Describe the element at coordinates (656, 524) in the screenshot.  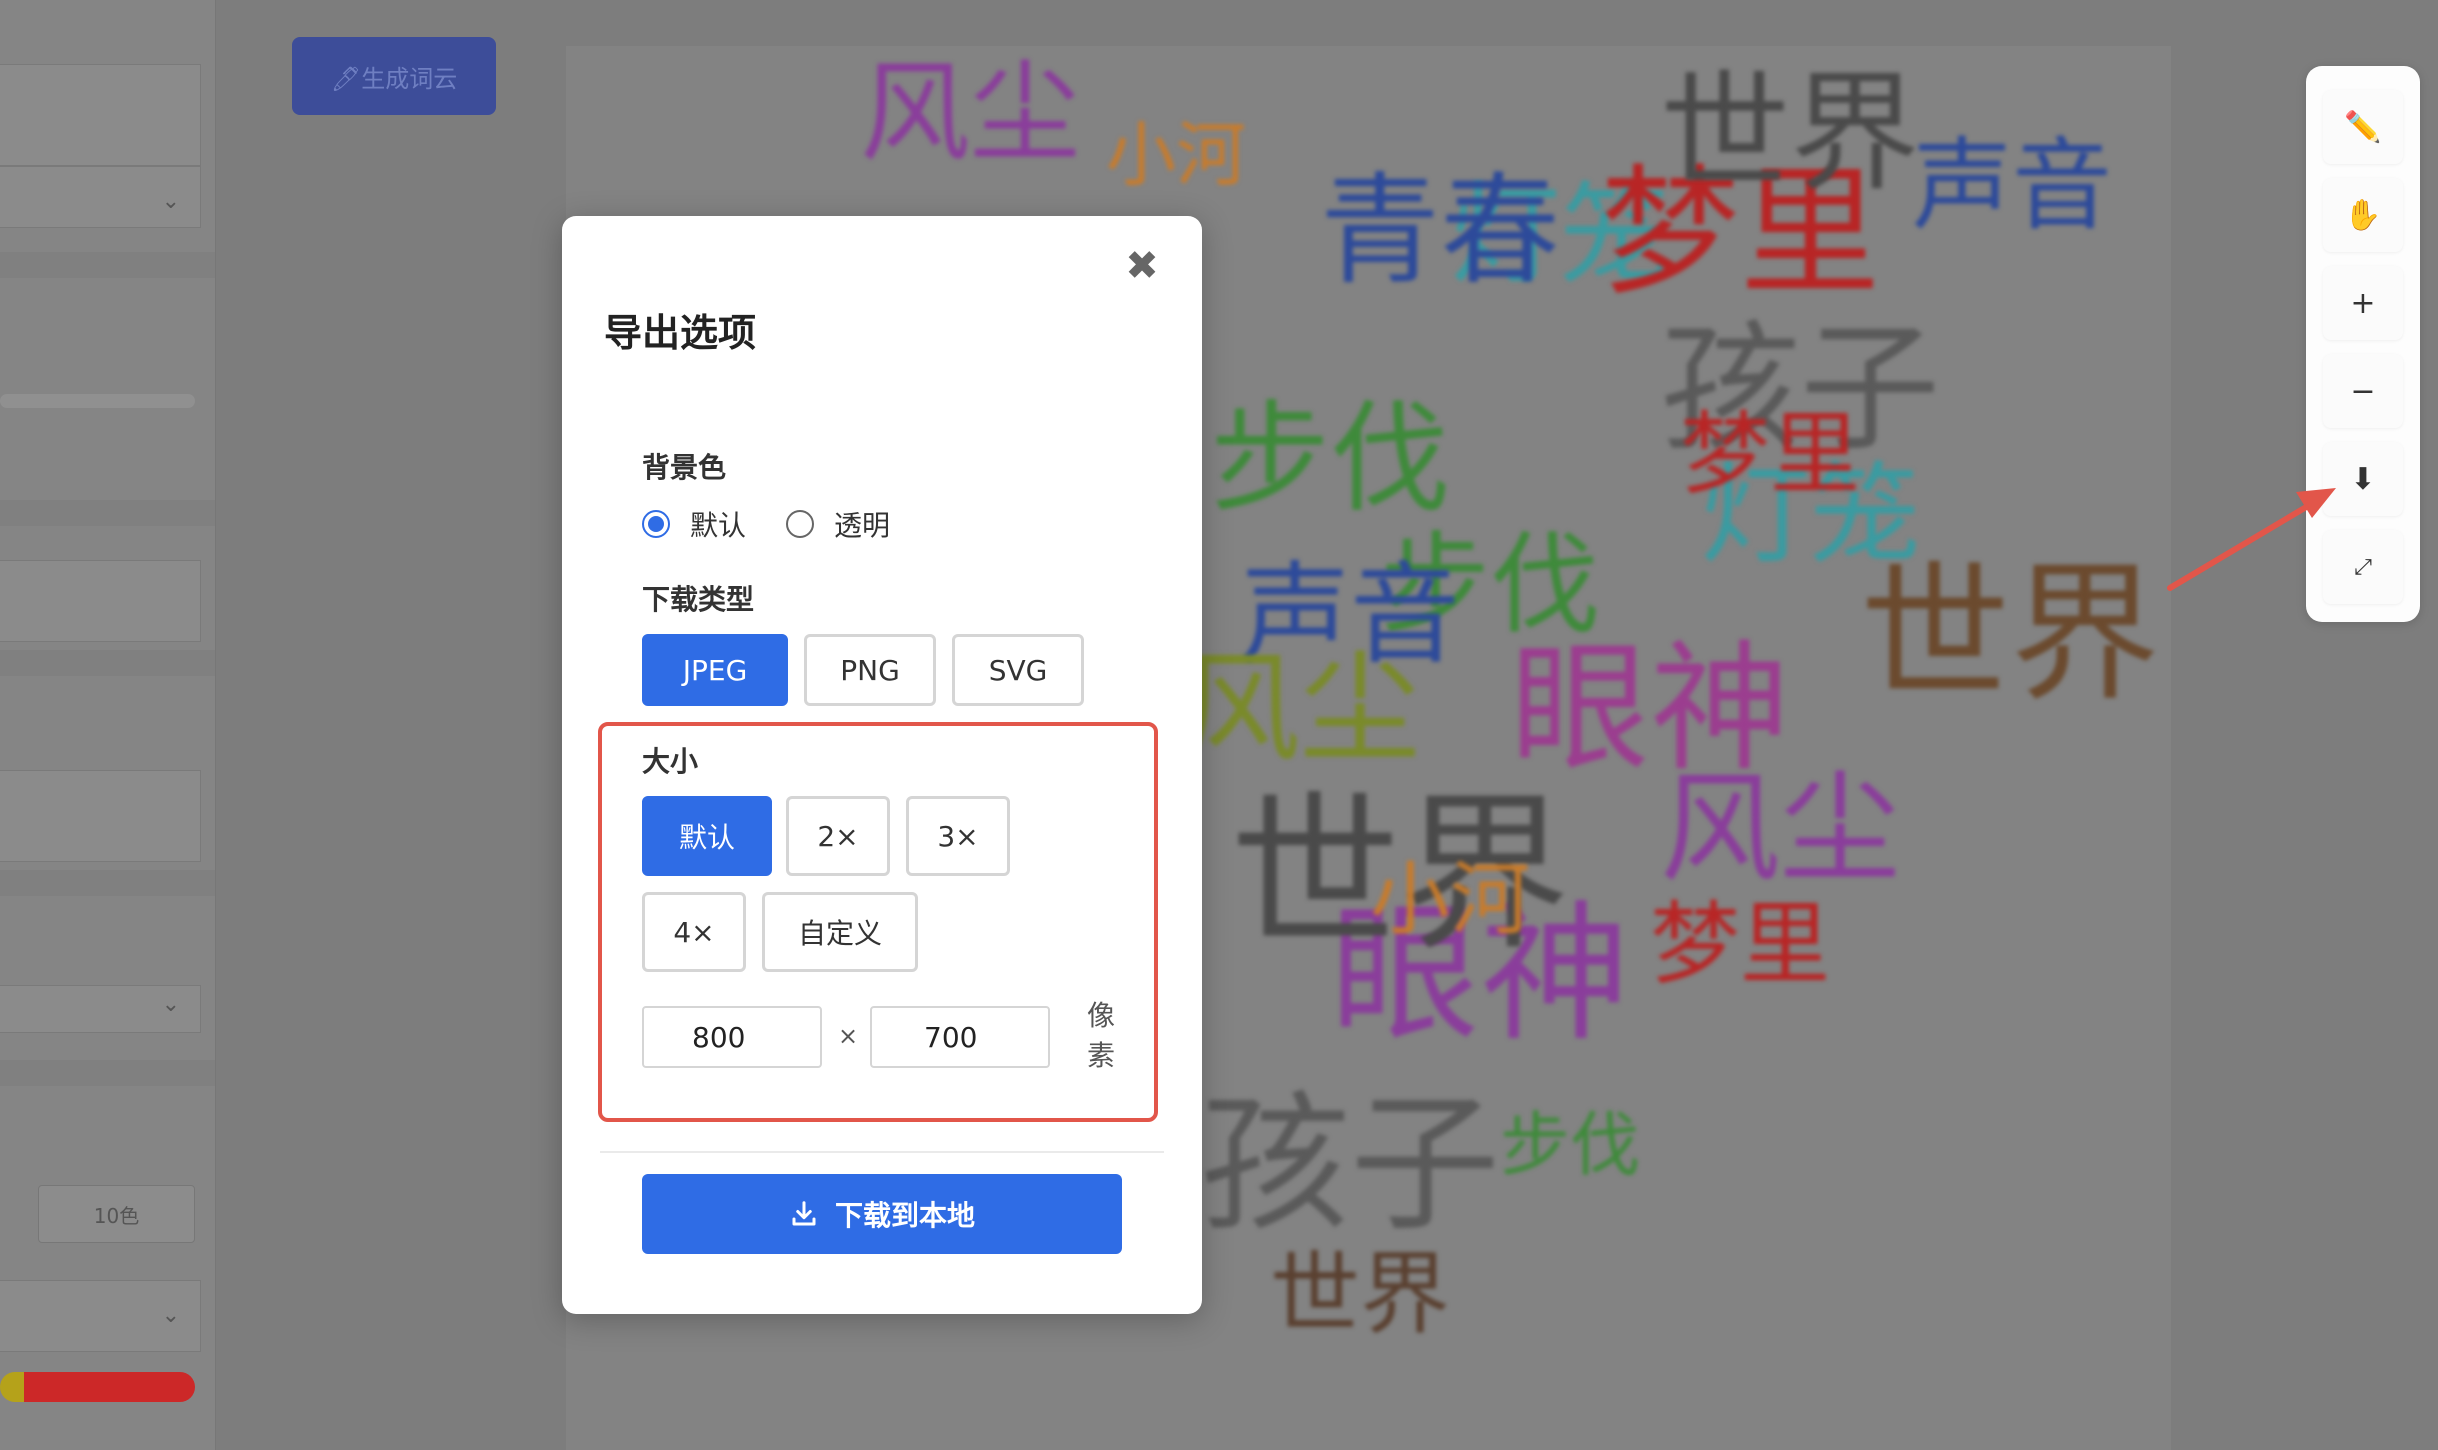
I see `radio-default` at that location.